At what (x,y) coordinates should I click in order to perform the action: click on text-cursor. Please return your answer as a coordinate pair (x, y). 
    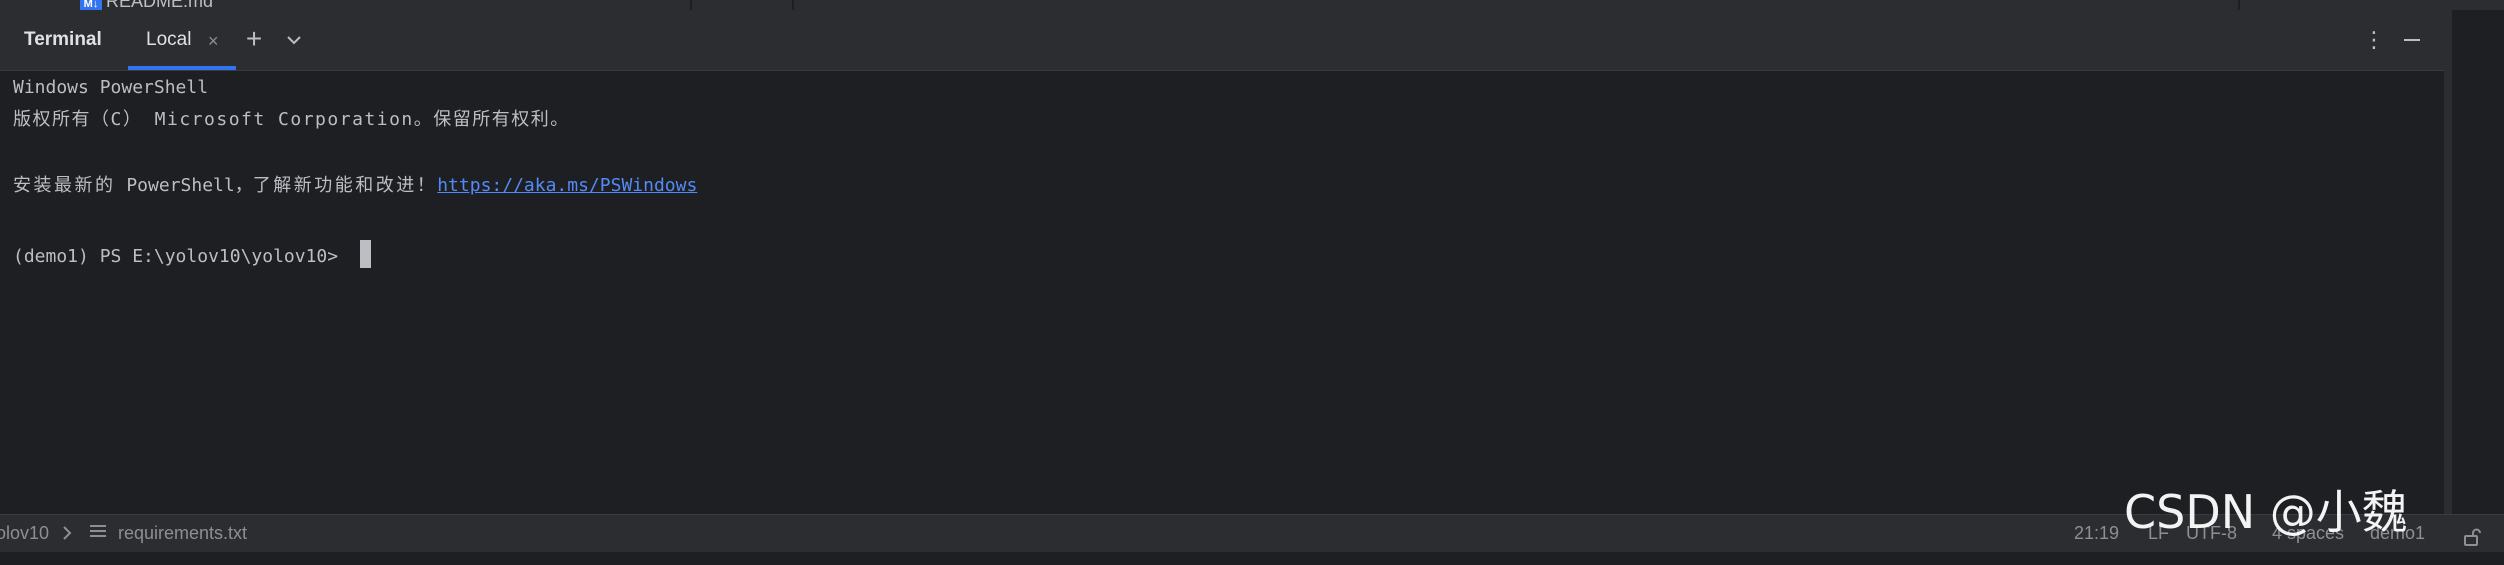
    Looking at the image, I should click on (365, 254).